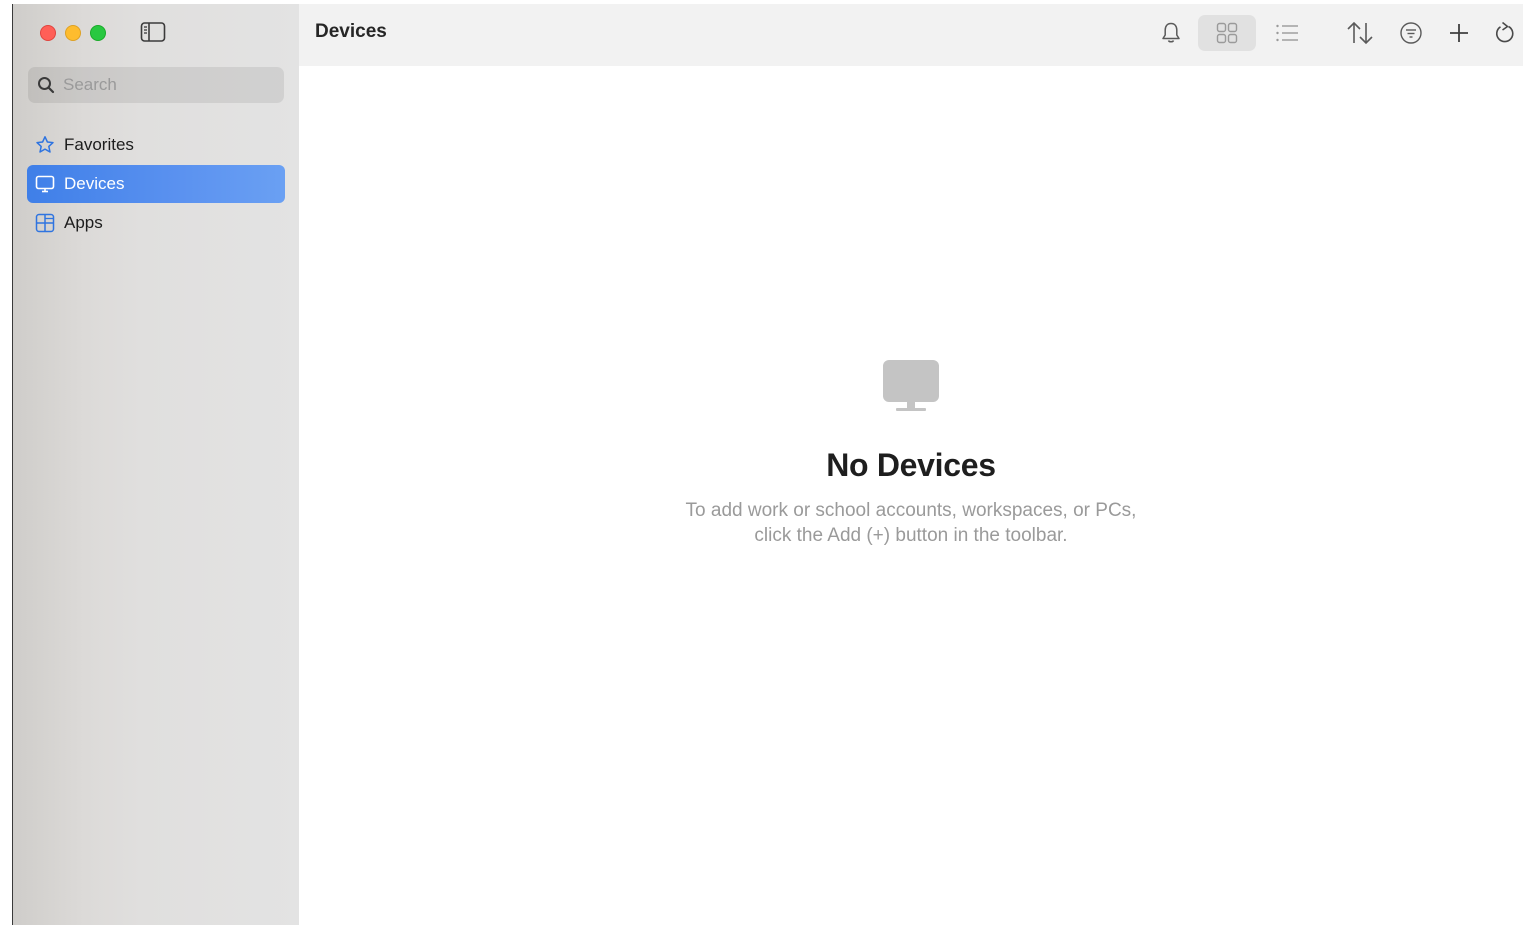 The image size is (1530, 925). I want to click on refresh-button, so click(1503, 33).